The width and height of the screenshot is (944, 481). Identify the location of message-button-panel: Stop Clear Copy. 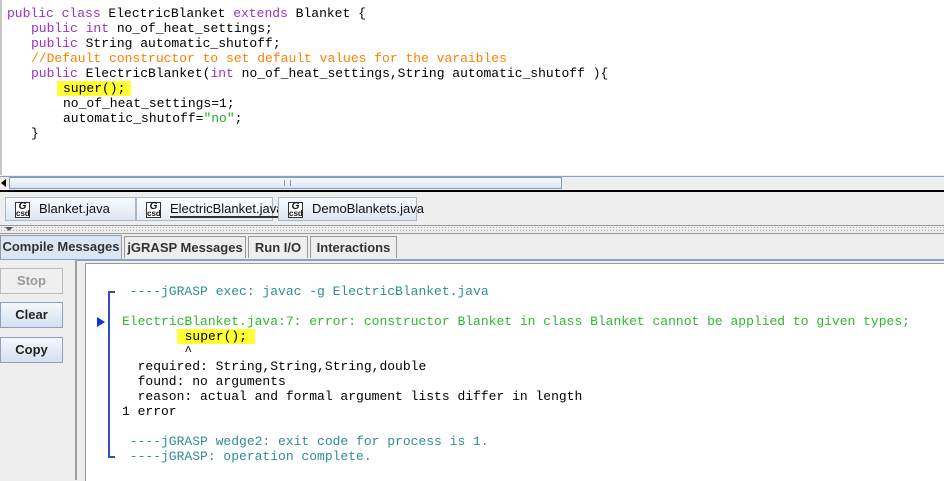
(38, 370).